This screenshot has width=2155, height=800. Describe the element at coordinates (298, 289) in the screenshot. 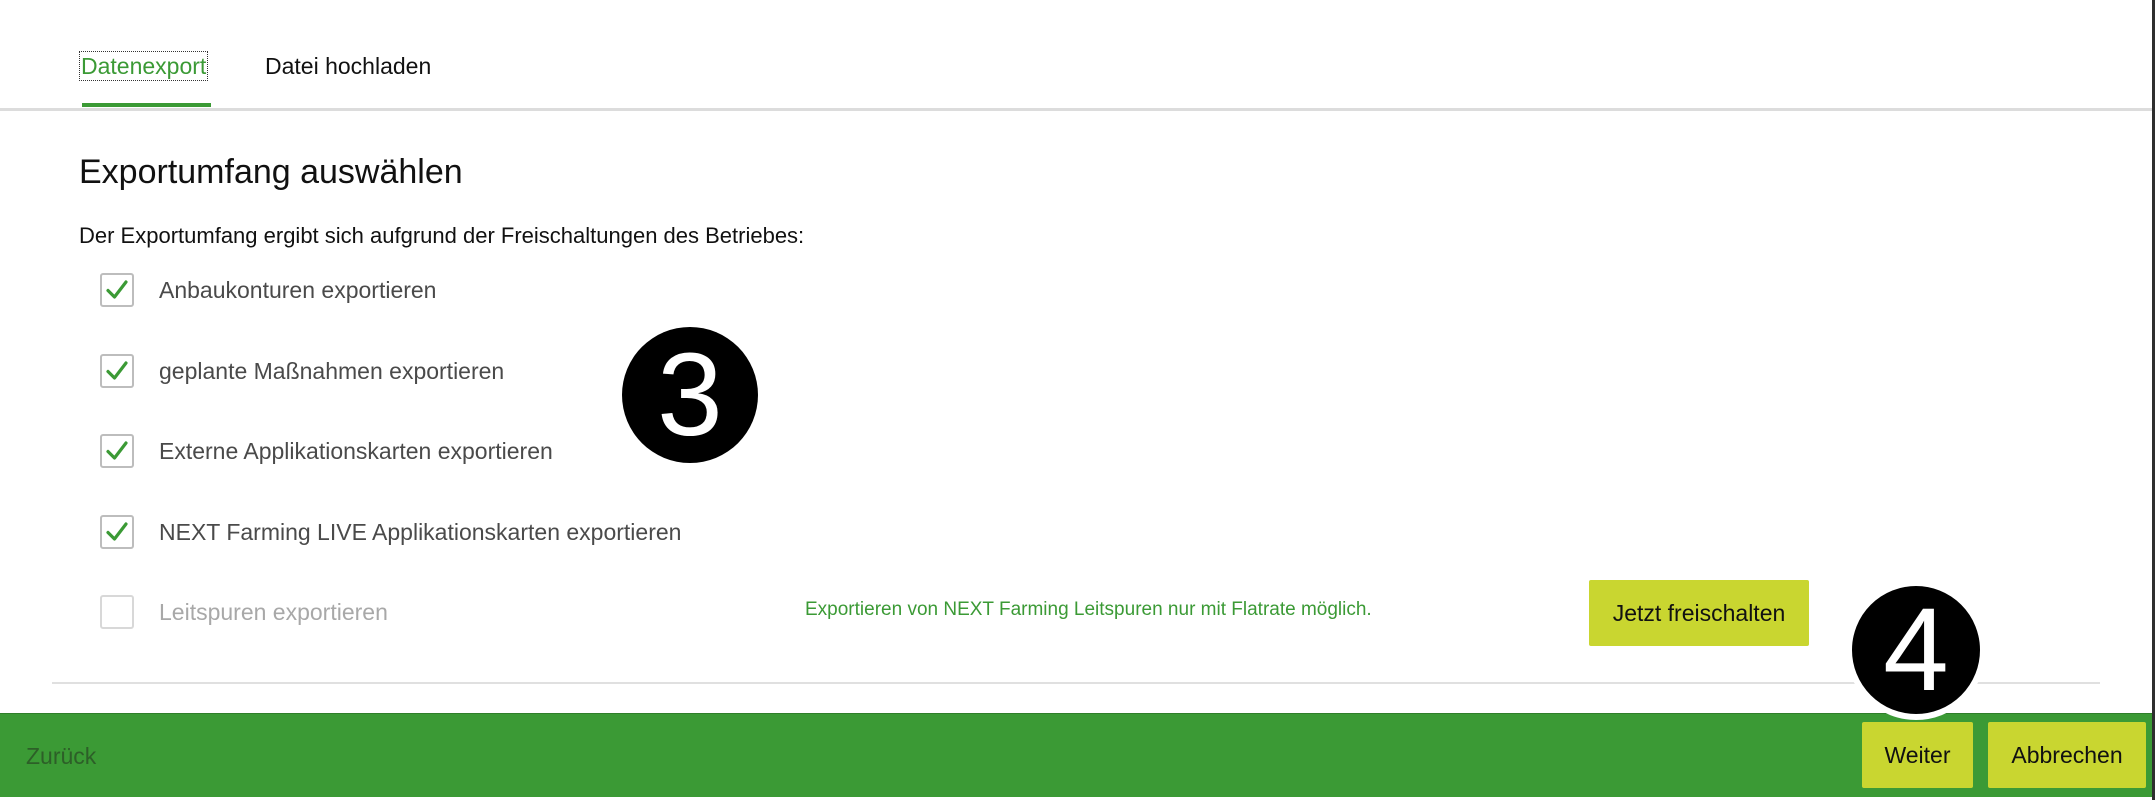

I see `option-label: Anbaukonturen exportieren` at that location.